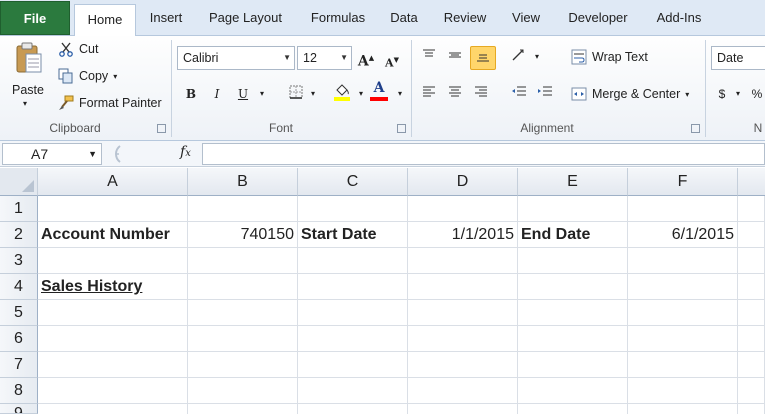  Describe the element at coordinates (342, 91) in the screenshot. I see `fill-color-button` at that location.